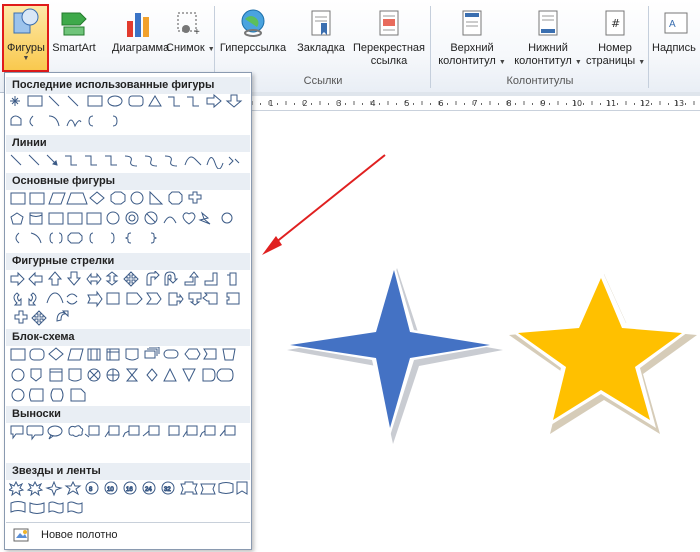 Image resolution: width=700 pixels, height=552 pixels. What do you see at coordinates (548, 48) in the screenshot?
I see `footer-label-1: Нижний` at bounding box center [548, 48].